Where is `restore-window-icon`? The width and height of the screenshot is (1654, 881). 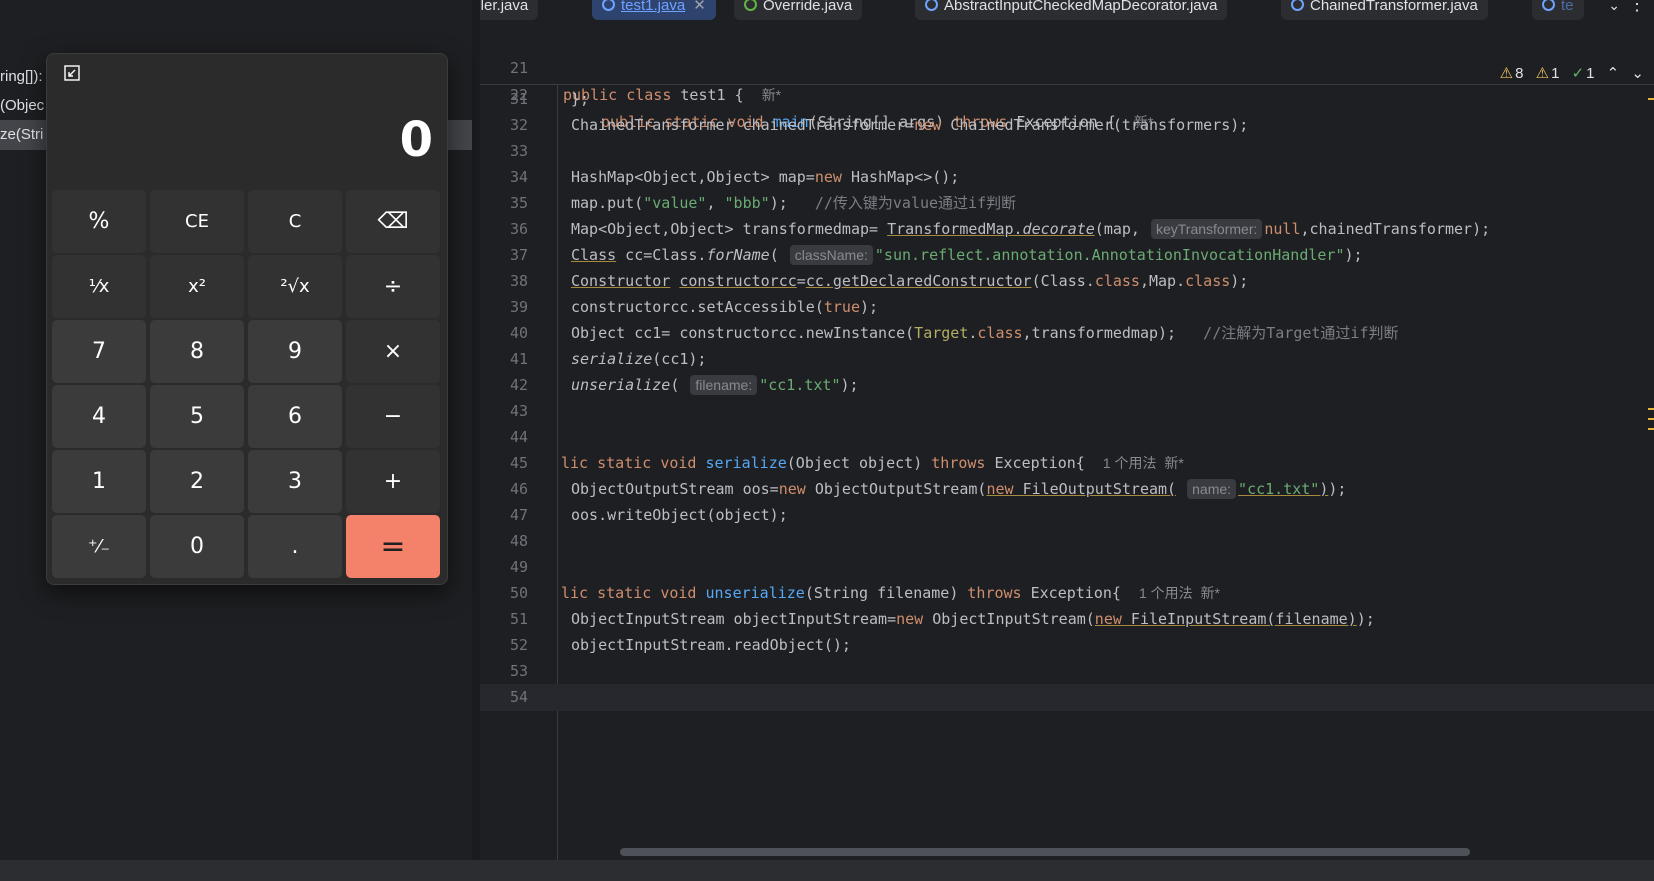 restore-window-icon is located at coordinates (72, 73).